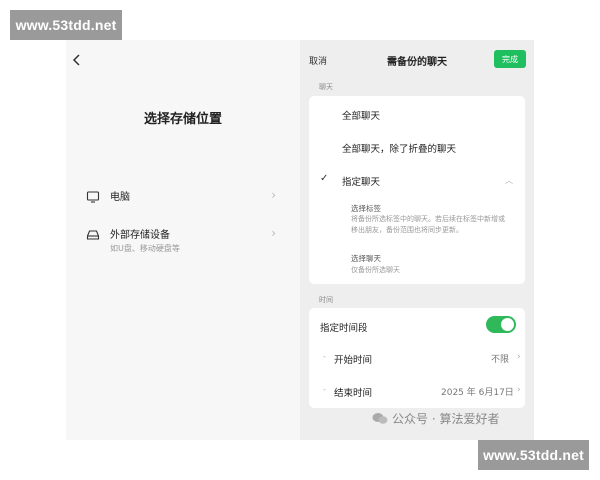 Image resolution: width=600 pixels, height=480 pixels. I want to click on time-section-label: 时间, so click(326, 300).